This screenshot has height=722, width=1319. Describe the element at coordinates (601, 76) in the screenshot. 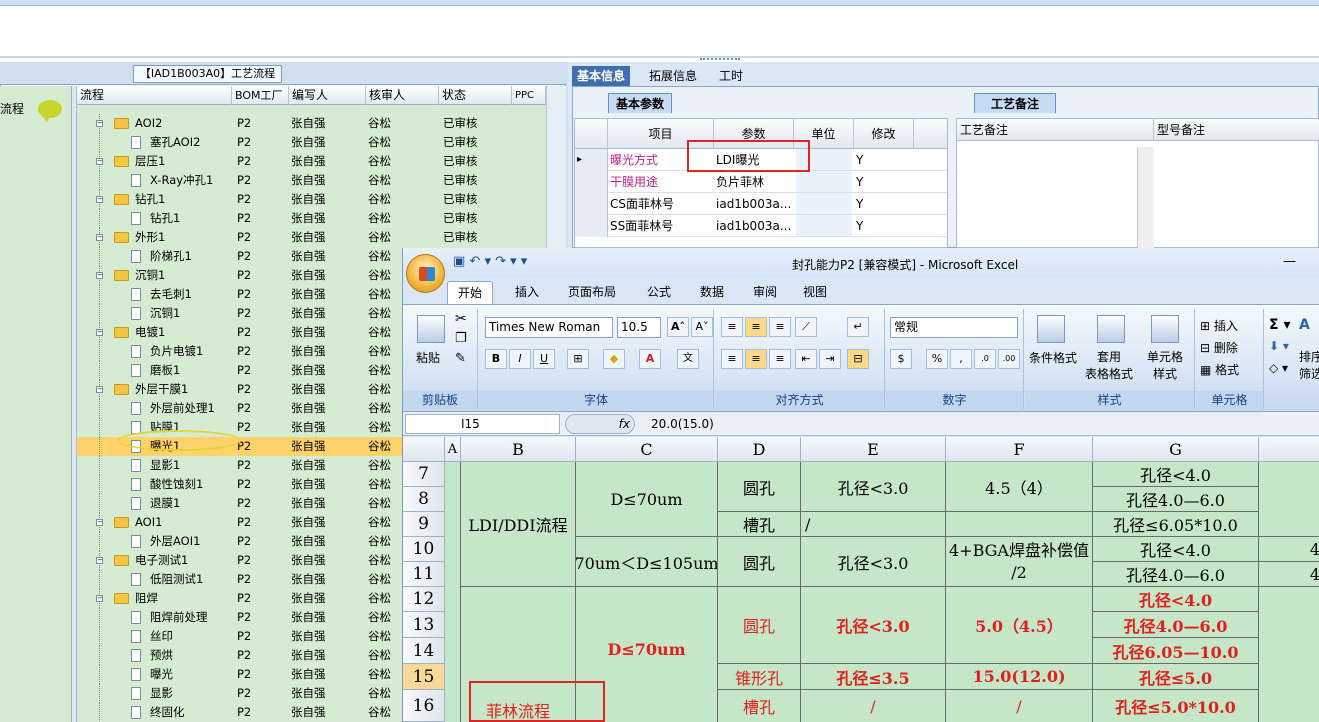

I see `tab-basic-info: 基本信息` at that location.